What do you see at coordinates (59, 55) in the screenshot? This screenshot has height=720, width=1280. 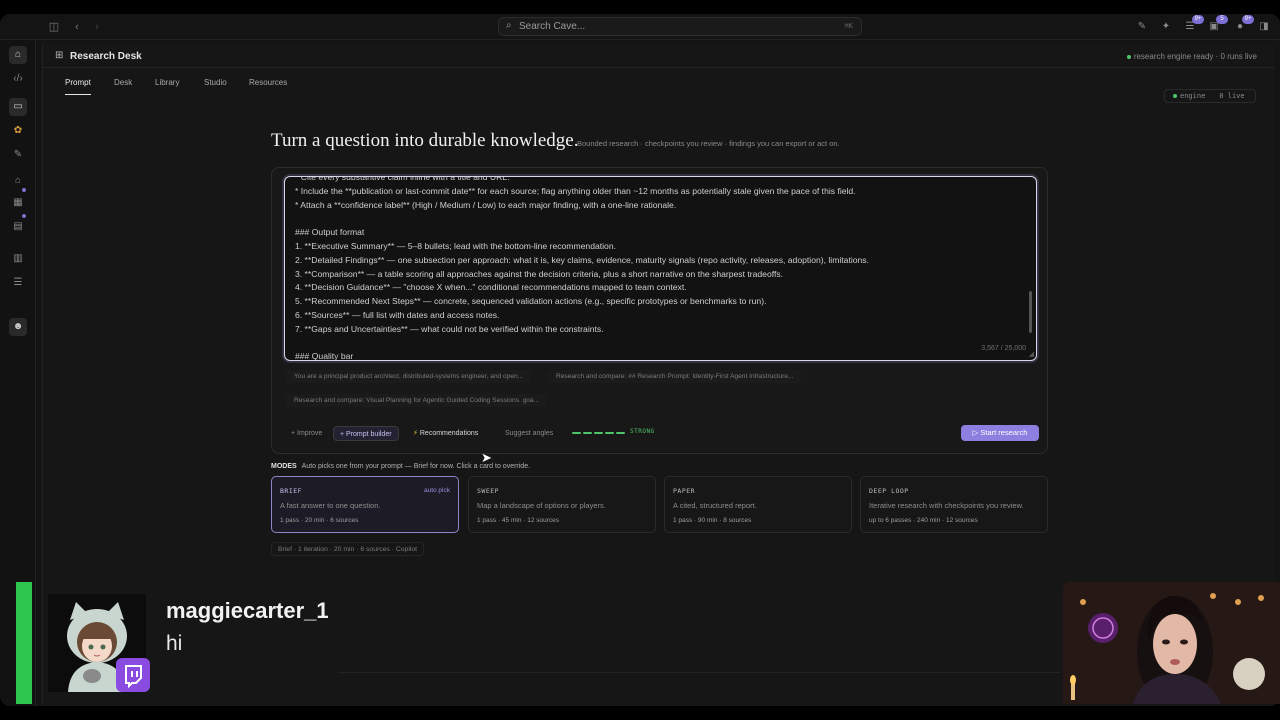 I see `desk-icon: ⊞` at bounding box center [59, 55].